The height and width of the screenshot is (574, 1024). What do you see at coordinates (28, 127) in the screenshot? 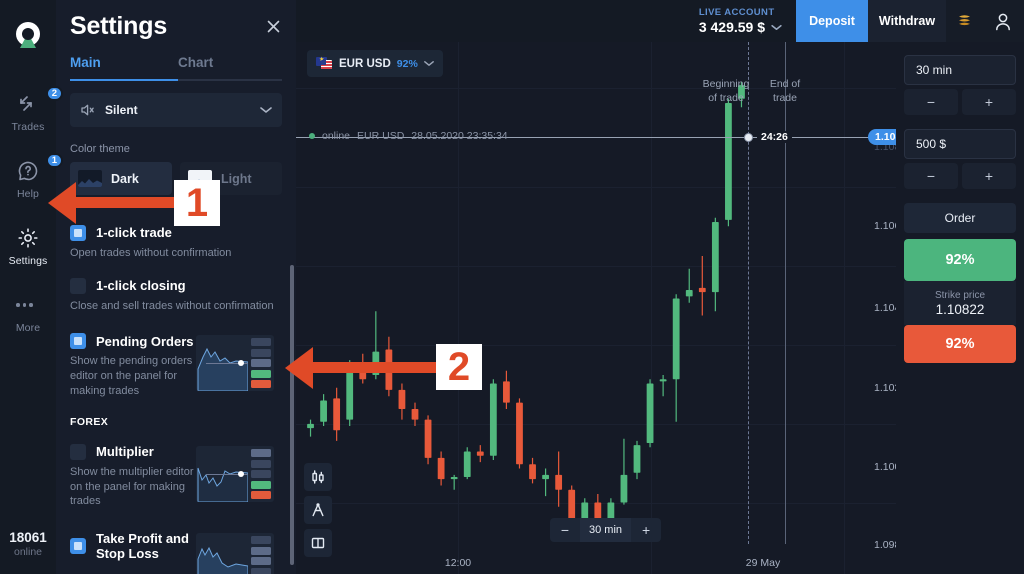
I see `sidebar-label-trades: Trades` at bounding box center [28, 127].